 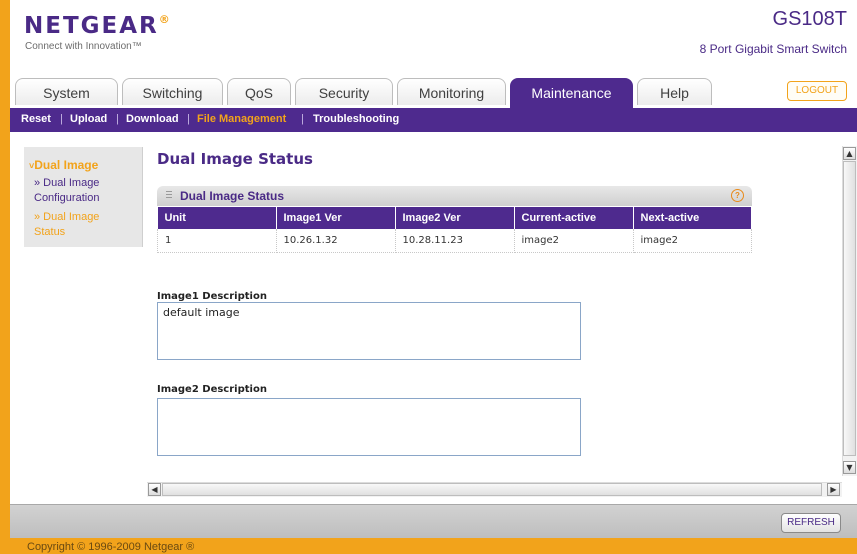 What do you see at coordinates (433, 521) in the screenshot?
I see `footer-bar` at bounding box center [433, 521].